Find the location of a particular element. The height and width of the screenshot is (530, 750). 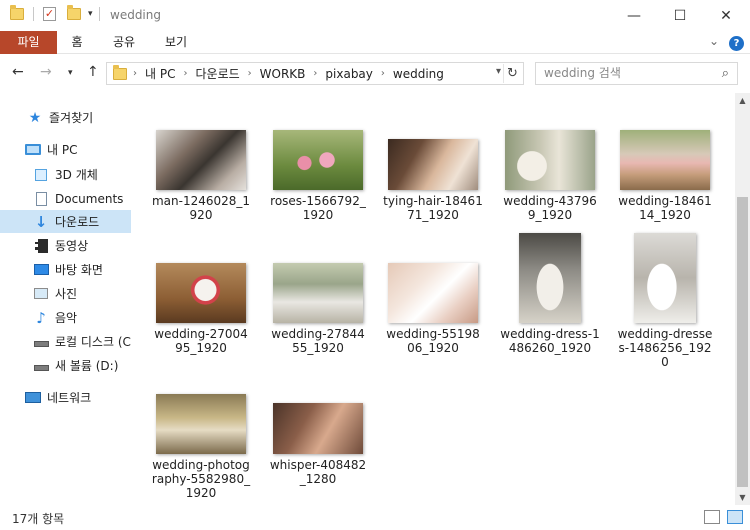

file-name: wedding-2700495_1920 is located at coordinates (201, 341).